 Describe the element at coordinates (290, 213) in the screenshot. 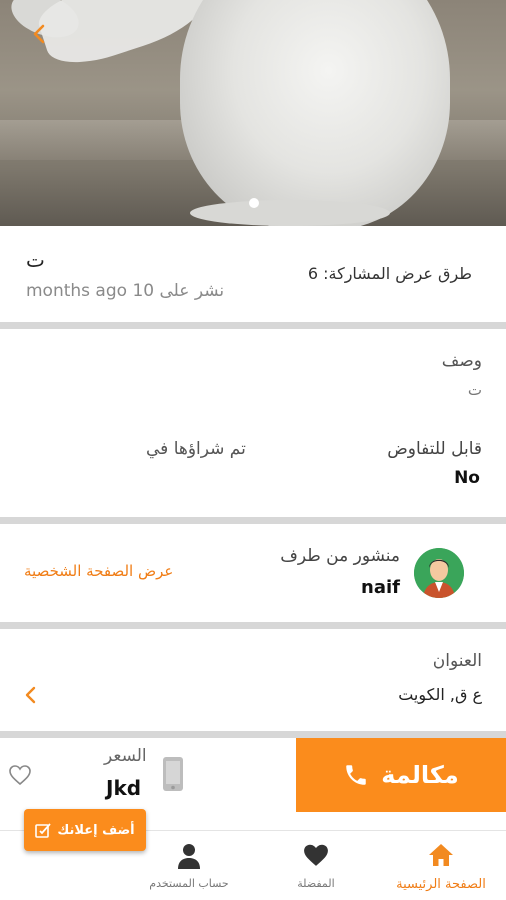

I see `photo-object-base` at that location.